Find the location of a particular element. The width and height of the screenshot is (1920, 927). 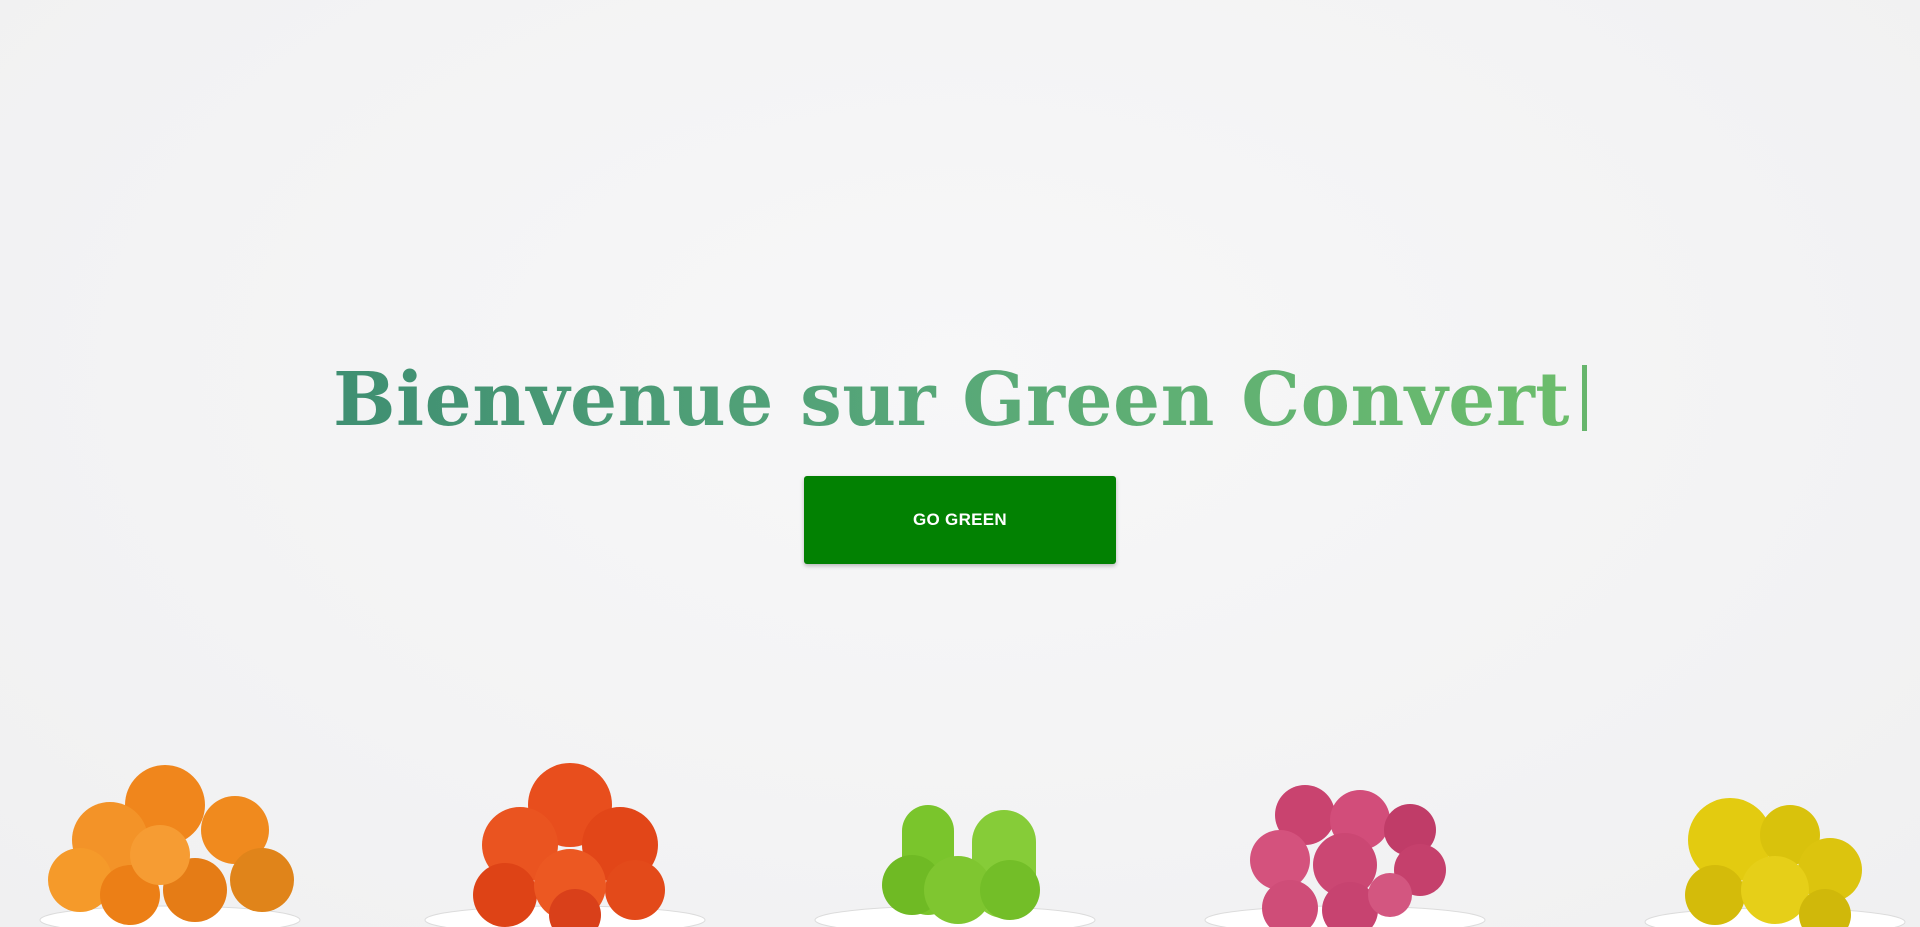

red-cactus is located at coordinates (569, 845).